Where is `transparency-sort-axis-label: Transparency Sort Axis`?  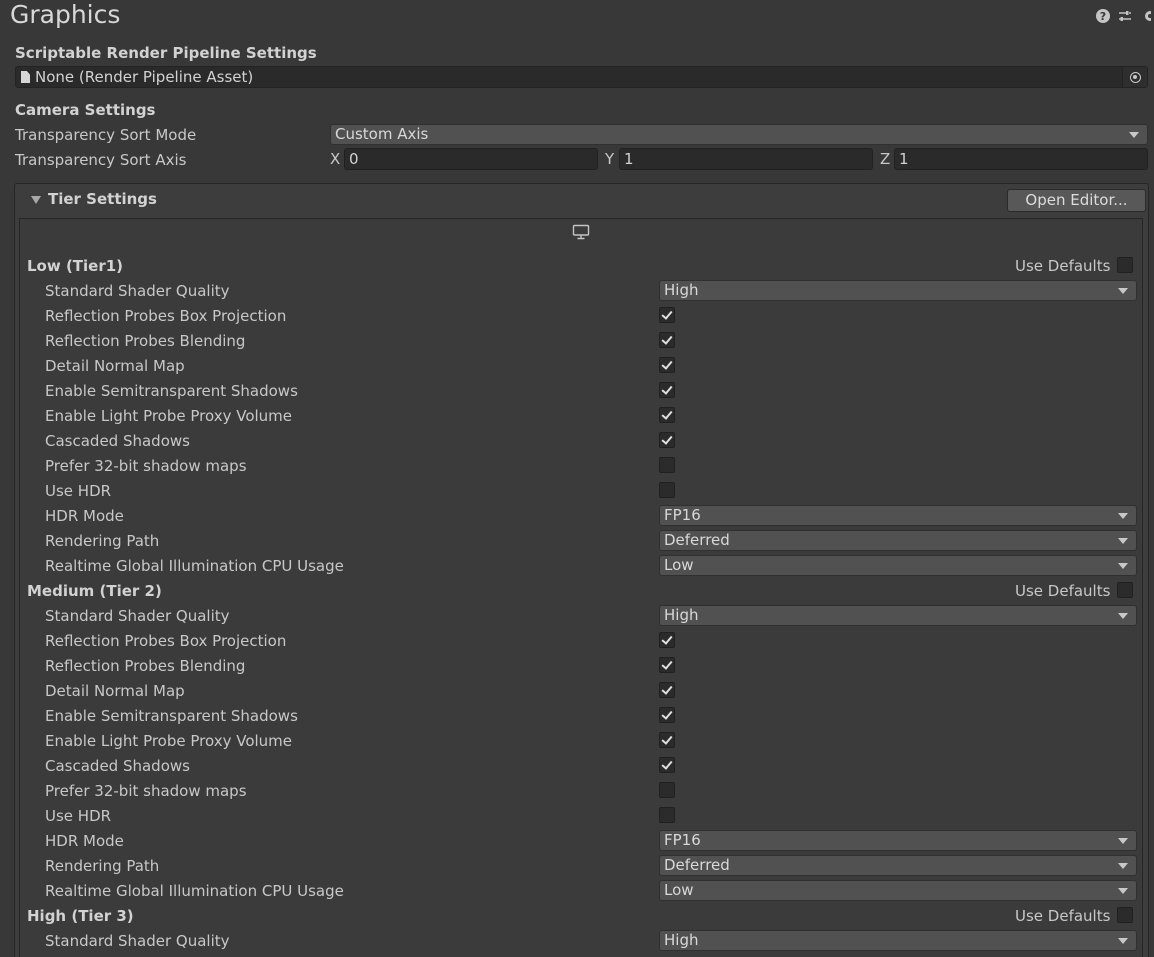
transparency-sort-axis-label: Transparency Sort Axis is located at coordinates (101, 160).